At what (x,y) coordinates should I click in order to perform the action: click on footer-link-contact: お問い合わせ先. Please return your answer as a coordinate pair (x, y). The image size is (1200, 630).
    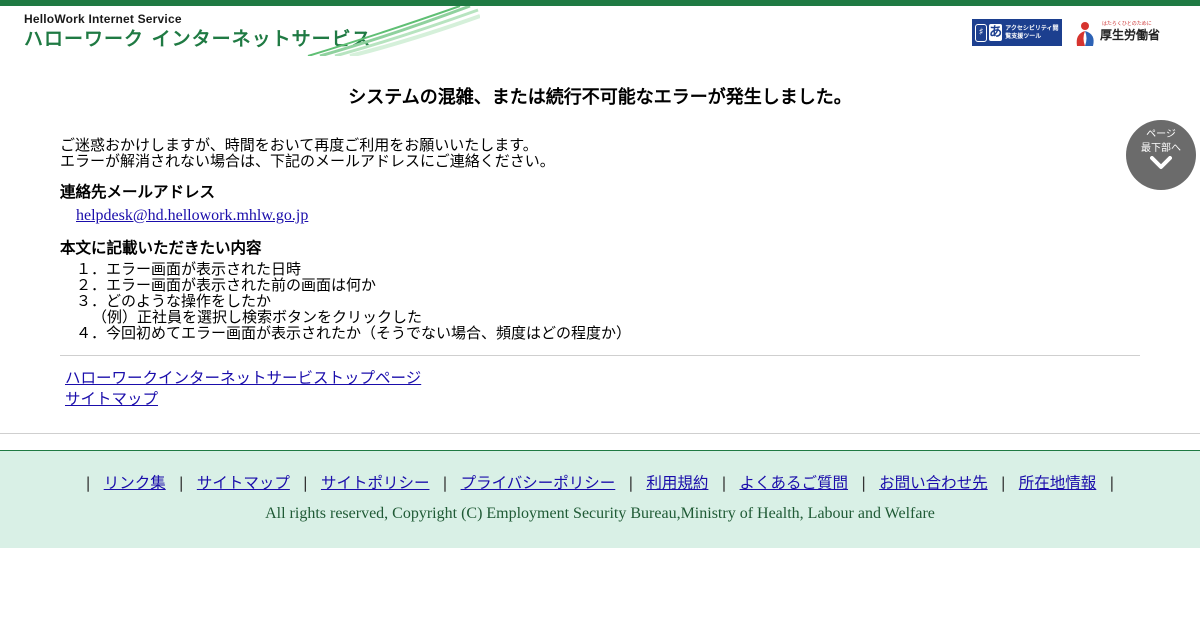
    Looking at the image, I should click on (933, 483).